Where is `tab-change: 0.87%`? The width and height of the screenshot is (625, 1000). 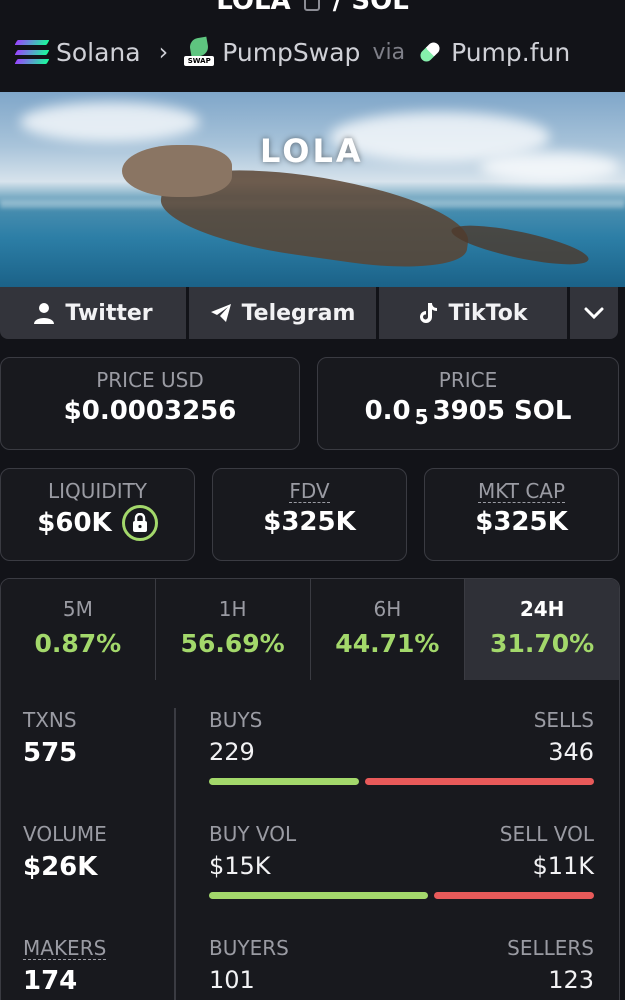 tab-change: 0.87% is located at coordinates (78, 643).